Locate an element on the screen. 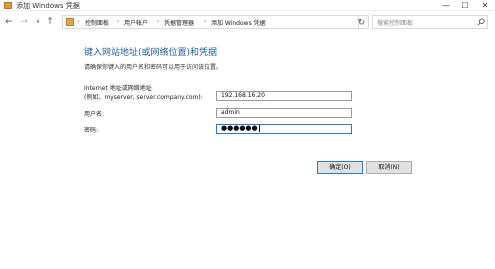 The width and height of the screenshot is (495, 269). username-label: 用户名: is located at coordinates (94, 114).